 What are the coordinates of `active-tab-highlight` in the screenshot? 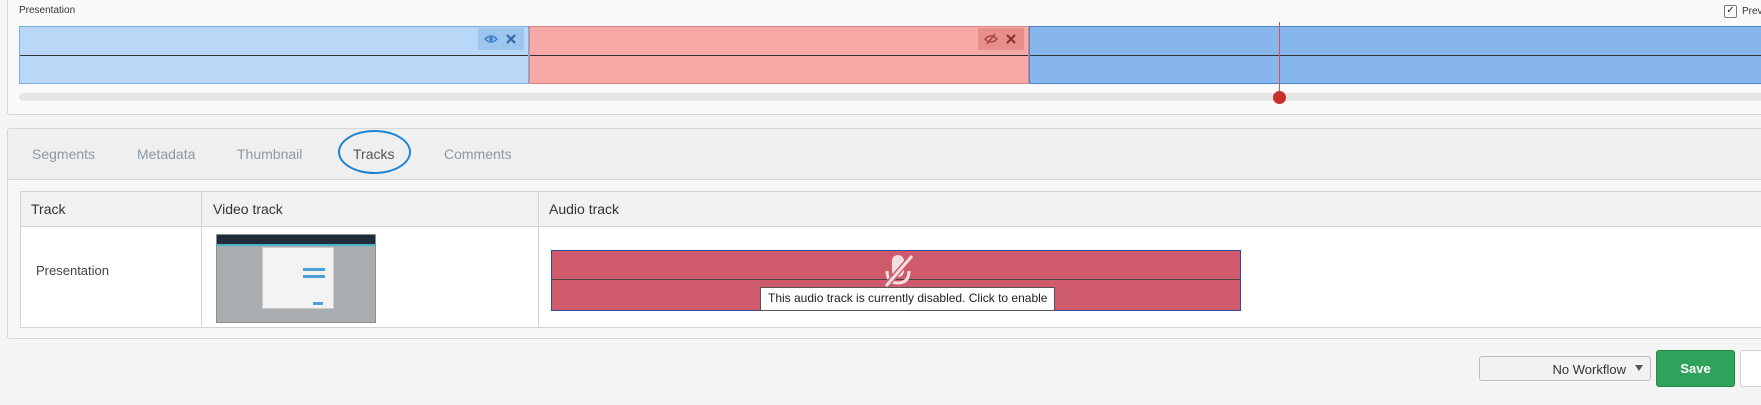 It's located at (374, 152).